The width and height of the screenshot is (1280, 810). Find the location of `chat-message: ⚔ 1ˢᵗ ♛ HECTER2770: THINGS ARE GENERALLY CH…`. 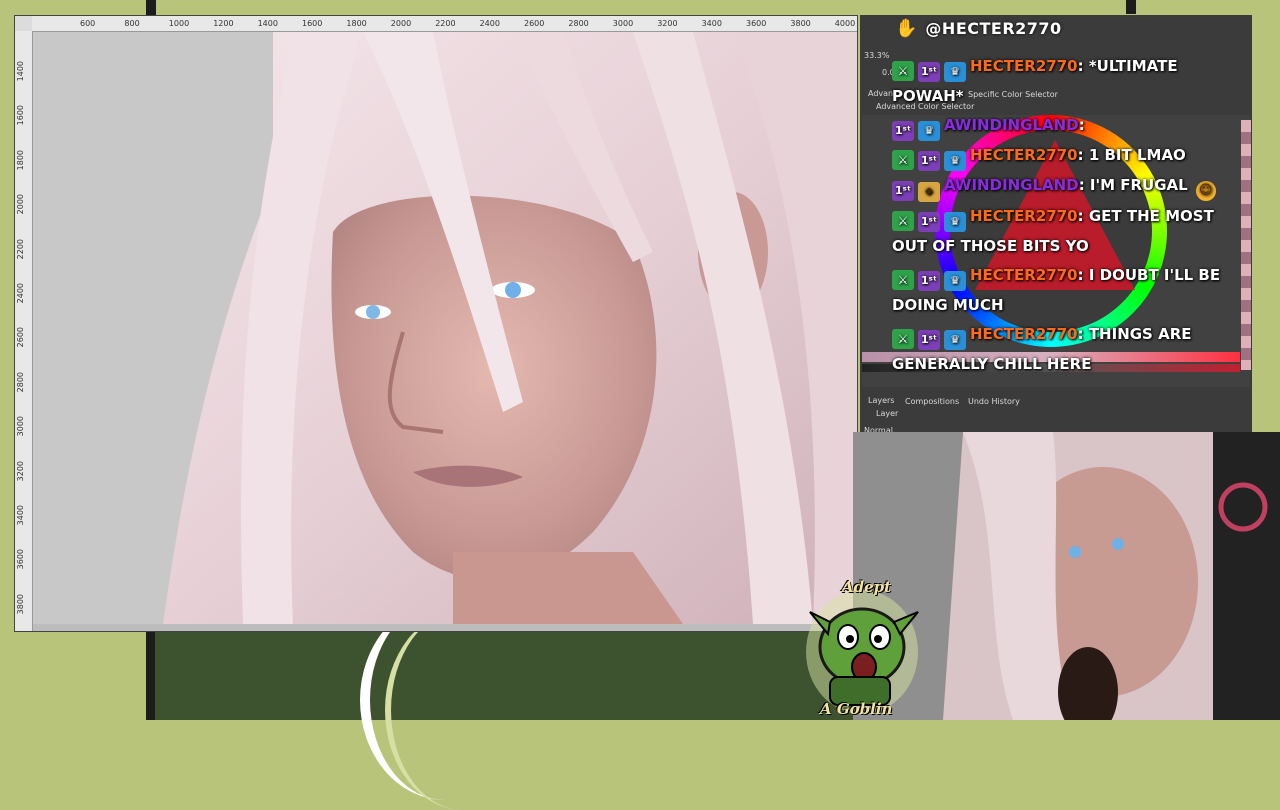

chat-message: ⚔ 1ˢᵗ ♛ HECTER2770: THINGS ARE GENERALLY CH… is located at coordinates (1066, 349).